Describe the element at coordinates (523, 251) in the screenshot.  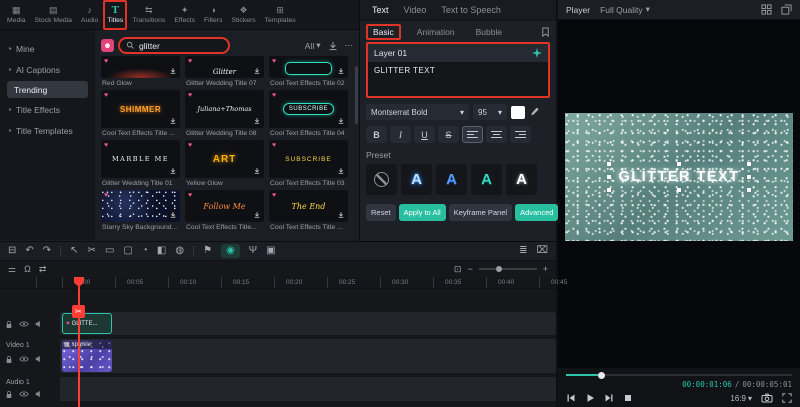
I see `render-preview-icon: ≣` at that location.